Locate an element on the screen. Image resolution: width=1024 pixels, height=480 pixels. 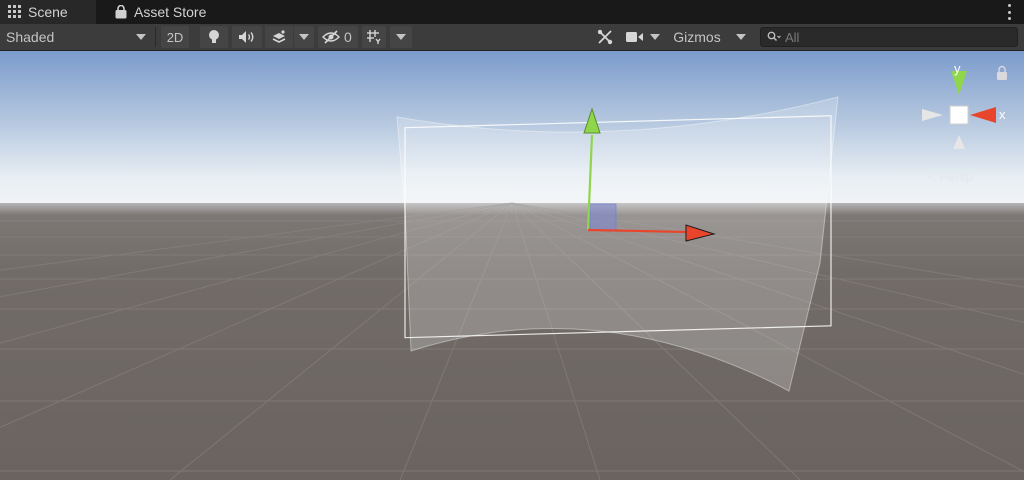
scene-toolbar: Shaded 2D 0 Gizmos is located at coordinates (512, 37).